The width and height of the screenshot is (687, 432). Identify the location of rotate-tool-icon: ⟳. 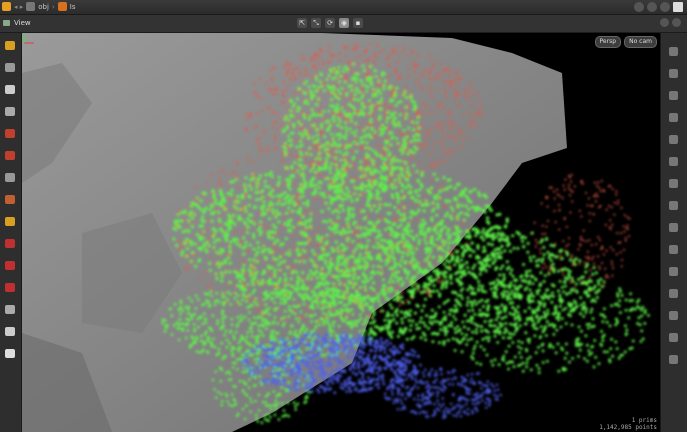
(330, 23).